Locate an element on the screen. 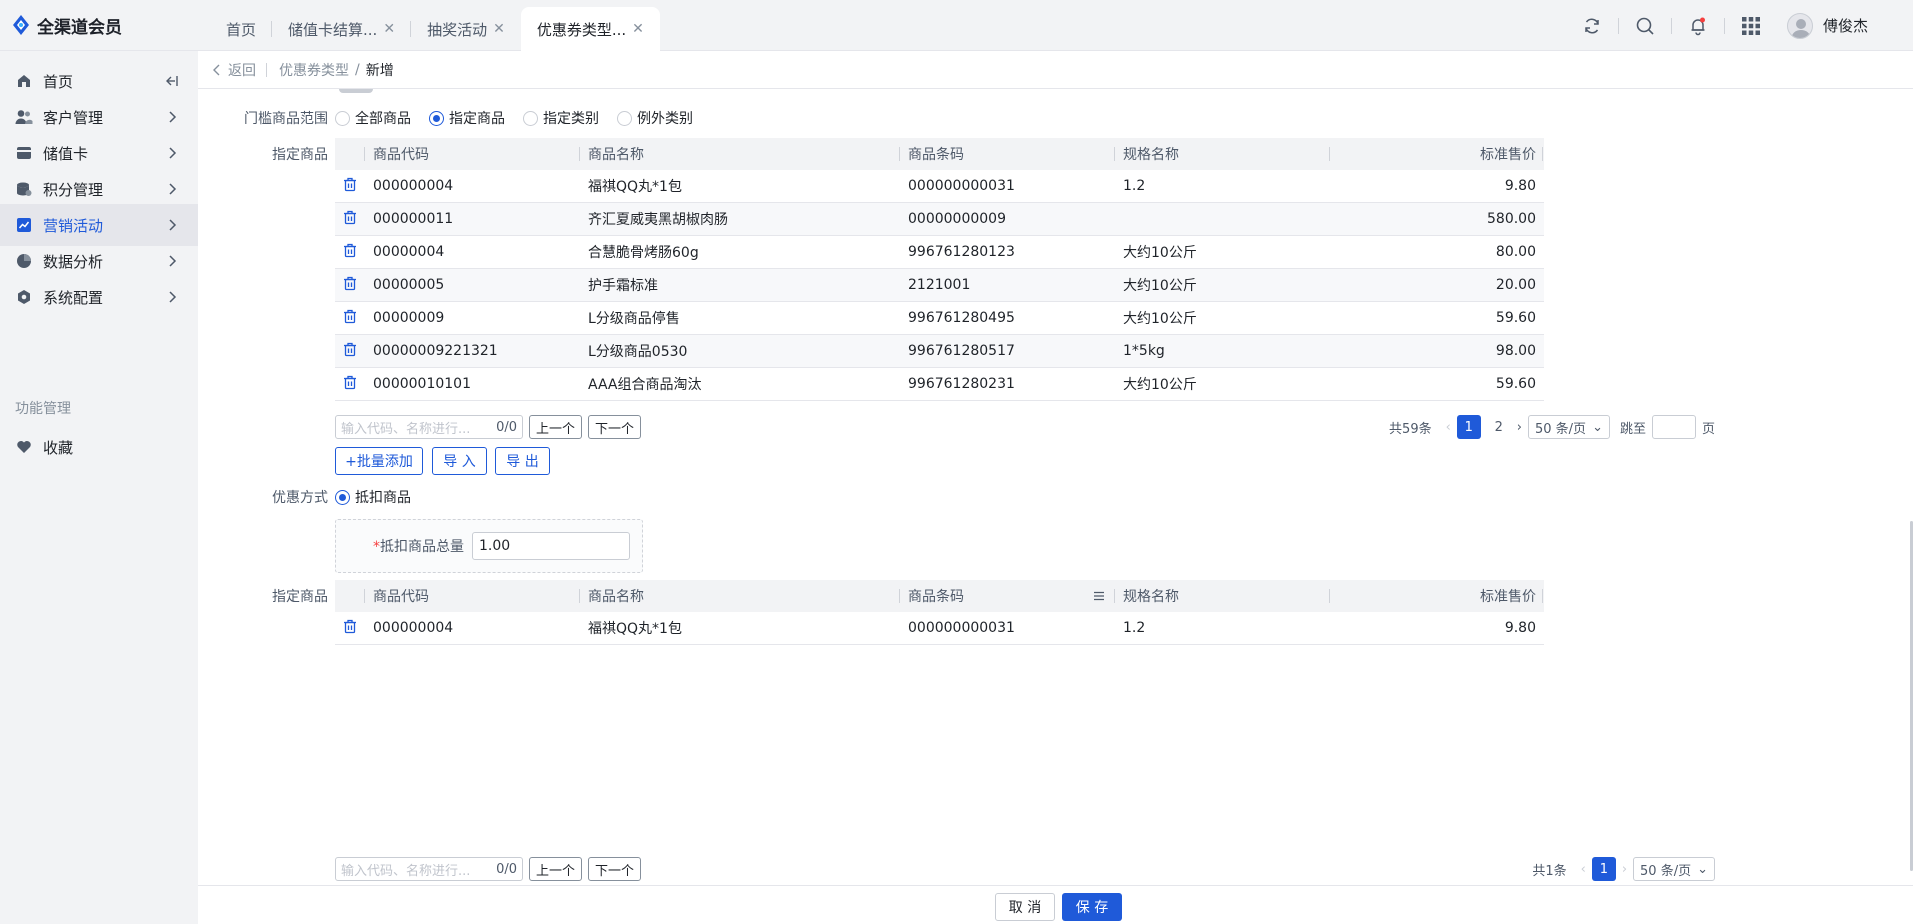 This screenshot has width=1913, height=924. deduct-qty-input: 1.00 is located at coordinates (551, 546).